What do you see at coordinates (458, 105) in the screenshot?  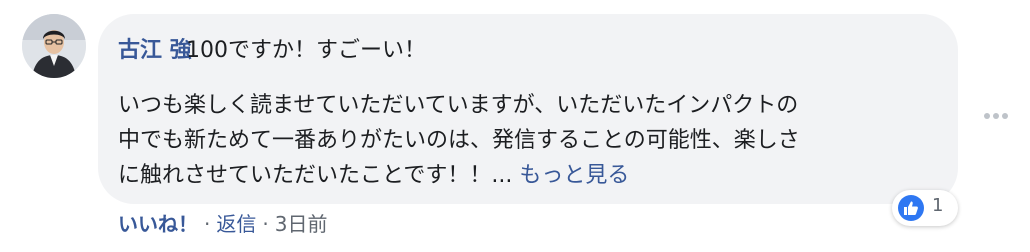 I see `comment-body-line: いつも楽しく読ませていただいていますが、いただいたインパクトの` at bounding box center [458, 105].